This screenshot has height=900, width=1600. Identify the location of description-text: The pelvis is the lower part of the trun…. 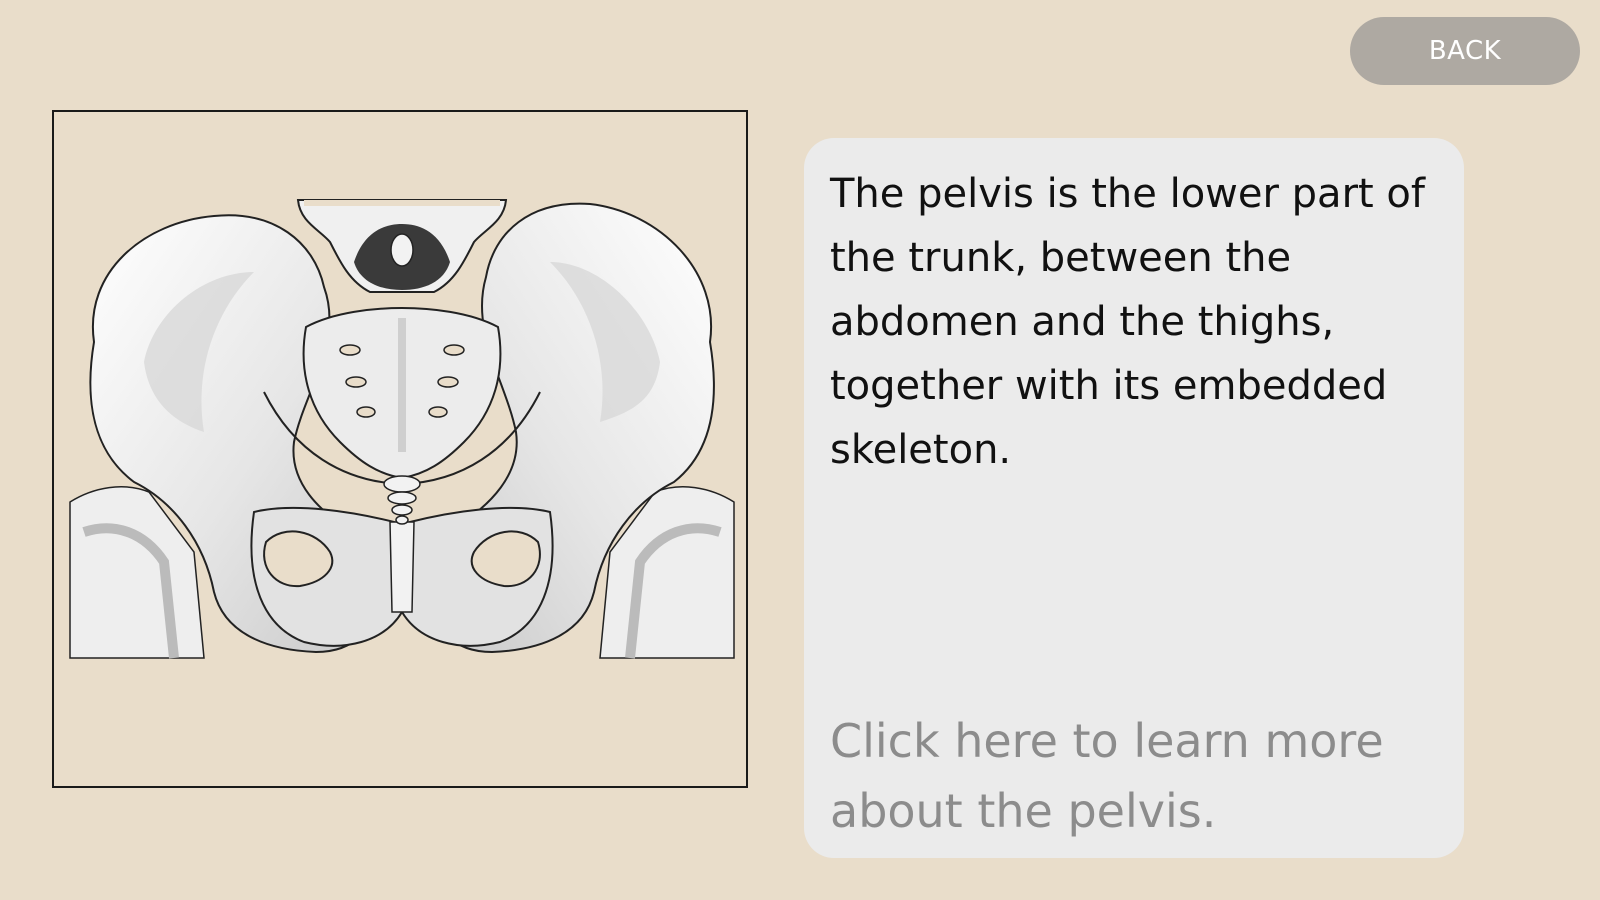
(1127, 322).